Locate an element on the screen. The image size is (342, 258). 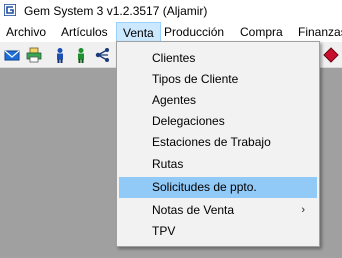
menu-compra: Compra is located at coordinates (261, 32).